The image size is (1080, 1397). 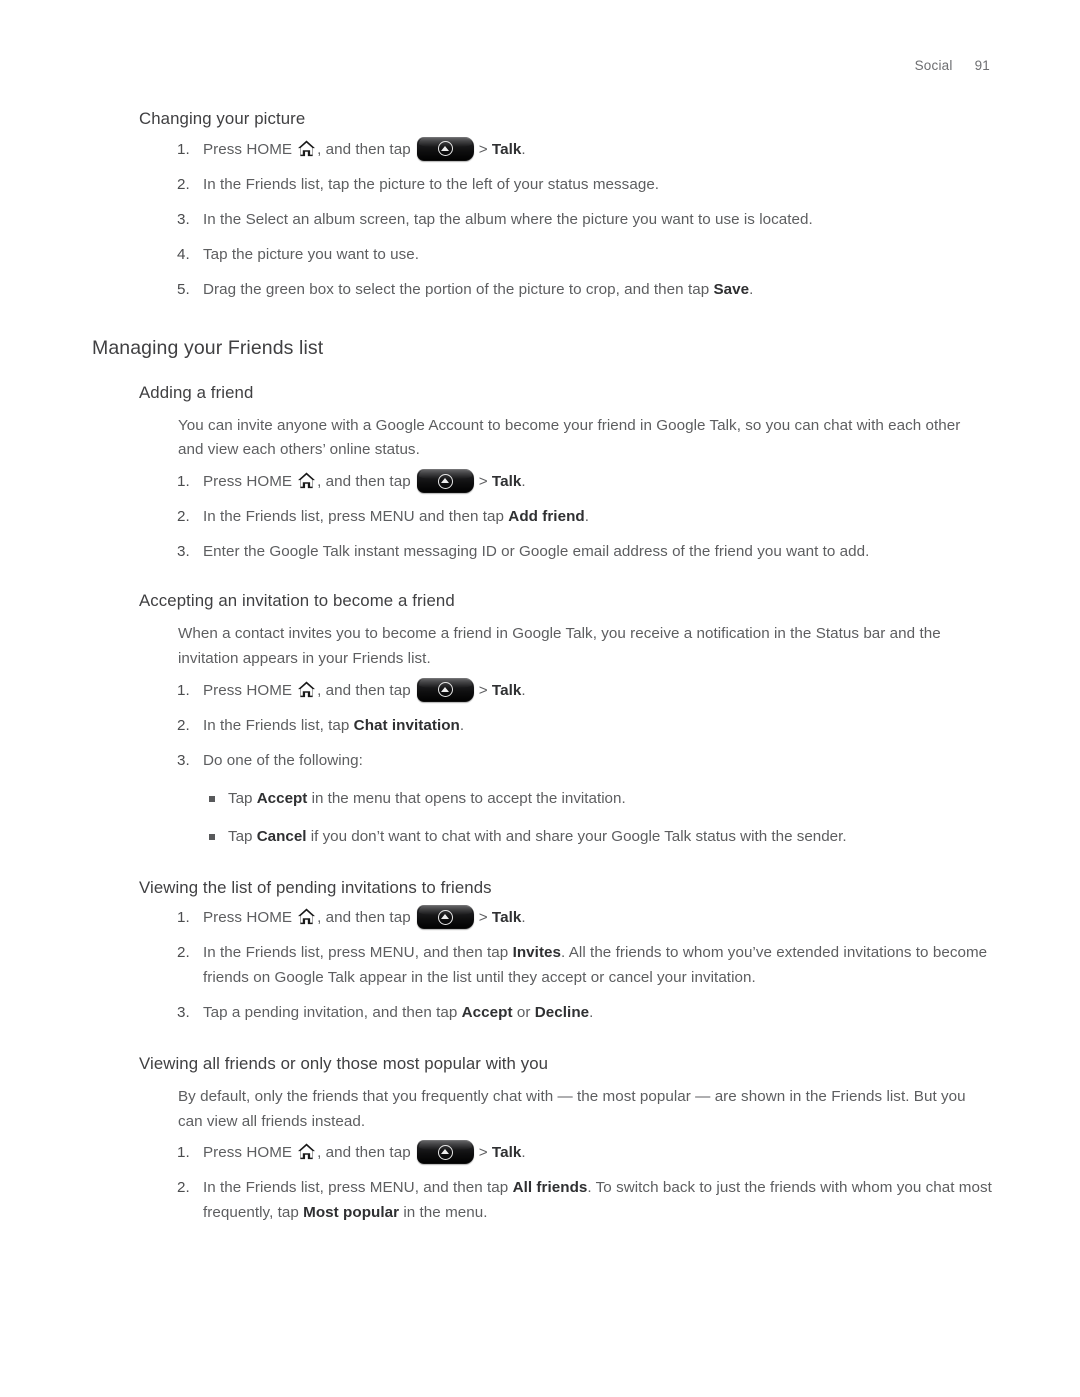 I want to click on step-emphasis-secondary: Decline, so click(x=562, y=1013).